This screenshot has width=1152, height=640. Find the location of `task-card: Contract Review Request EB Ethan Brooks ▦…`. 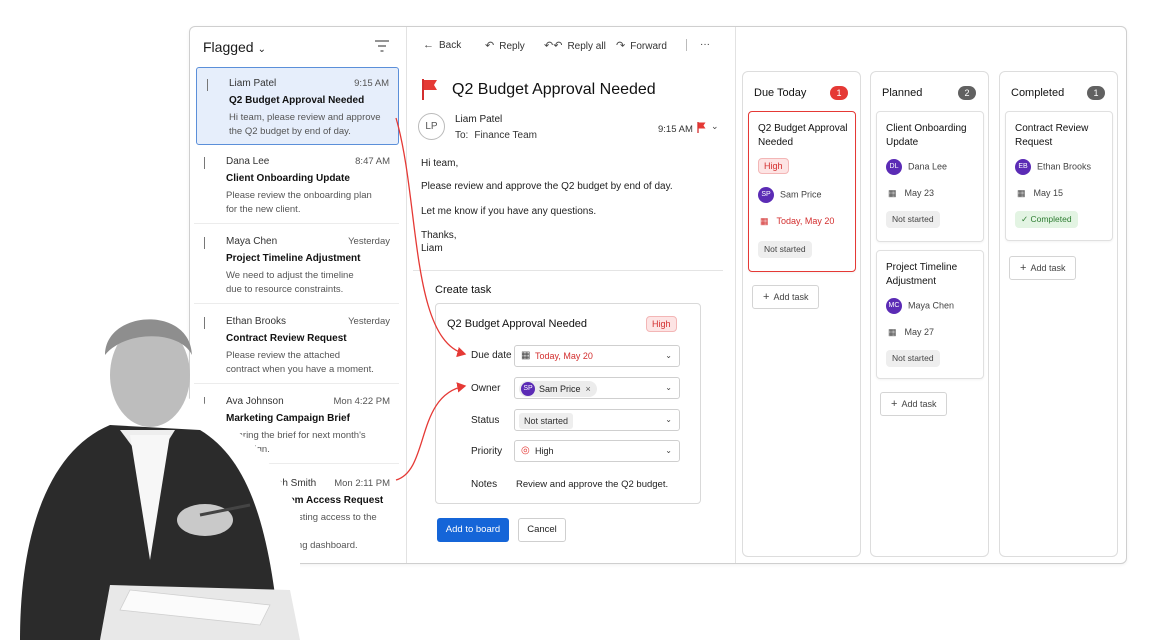

task-card: Contract Review Request EB Ethan Brooks ▦… is located at coordinates (1059, 176).